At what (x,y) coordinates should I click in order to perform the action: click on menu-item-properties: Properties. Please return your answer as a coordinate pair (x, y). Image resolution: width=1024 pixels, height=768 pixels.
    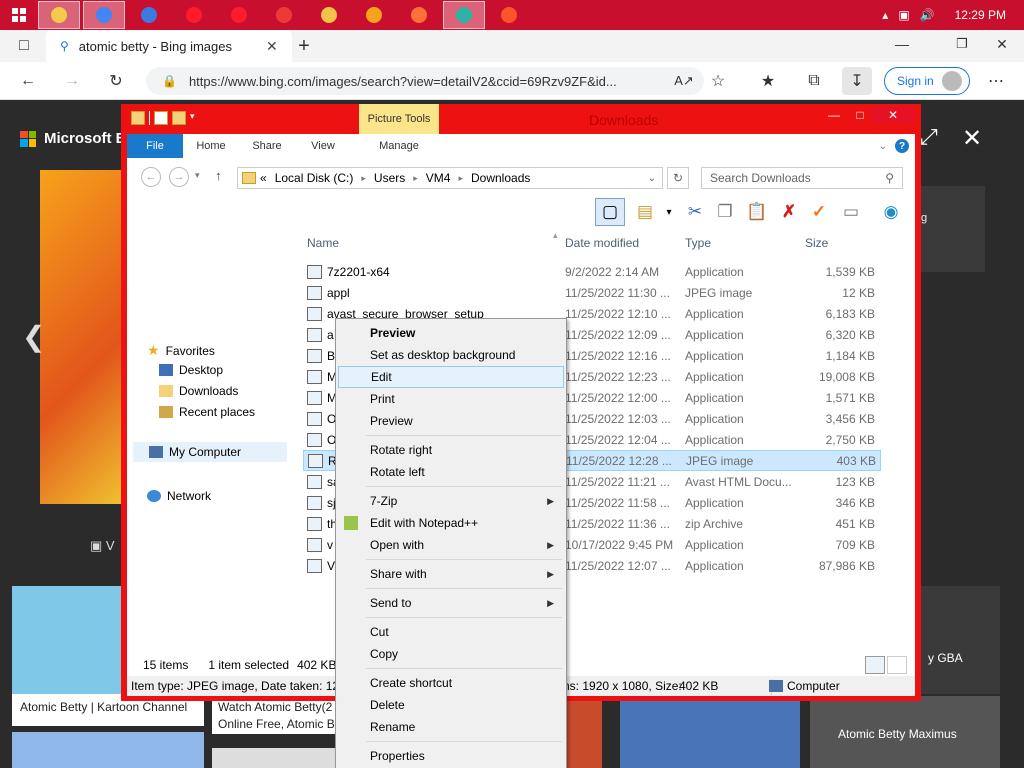
    Looking at the image, I should click on (451, 756).